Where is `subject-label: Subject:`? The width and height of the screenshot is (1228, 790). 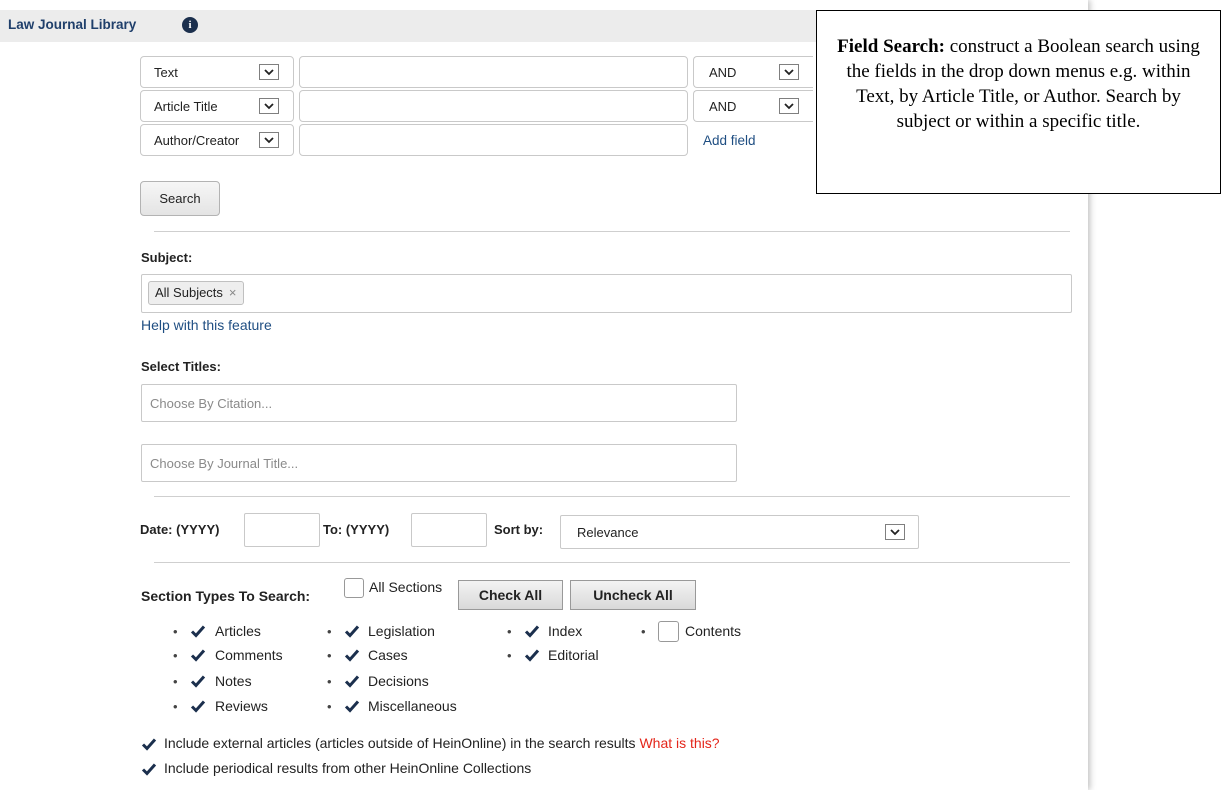
subject-label: Subject: is located at coordinates (167, 257).